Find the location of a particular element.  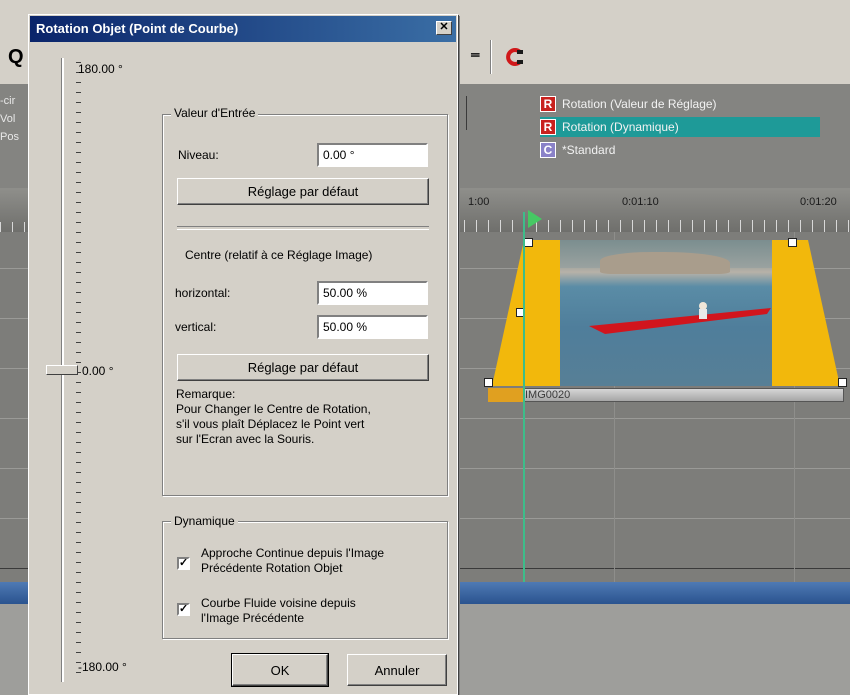

track-rotation-value: R Rotation (Valeur de Réglage) is located at coordinates (628, 104).